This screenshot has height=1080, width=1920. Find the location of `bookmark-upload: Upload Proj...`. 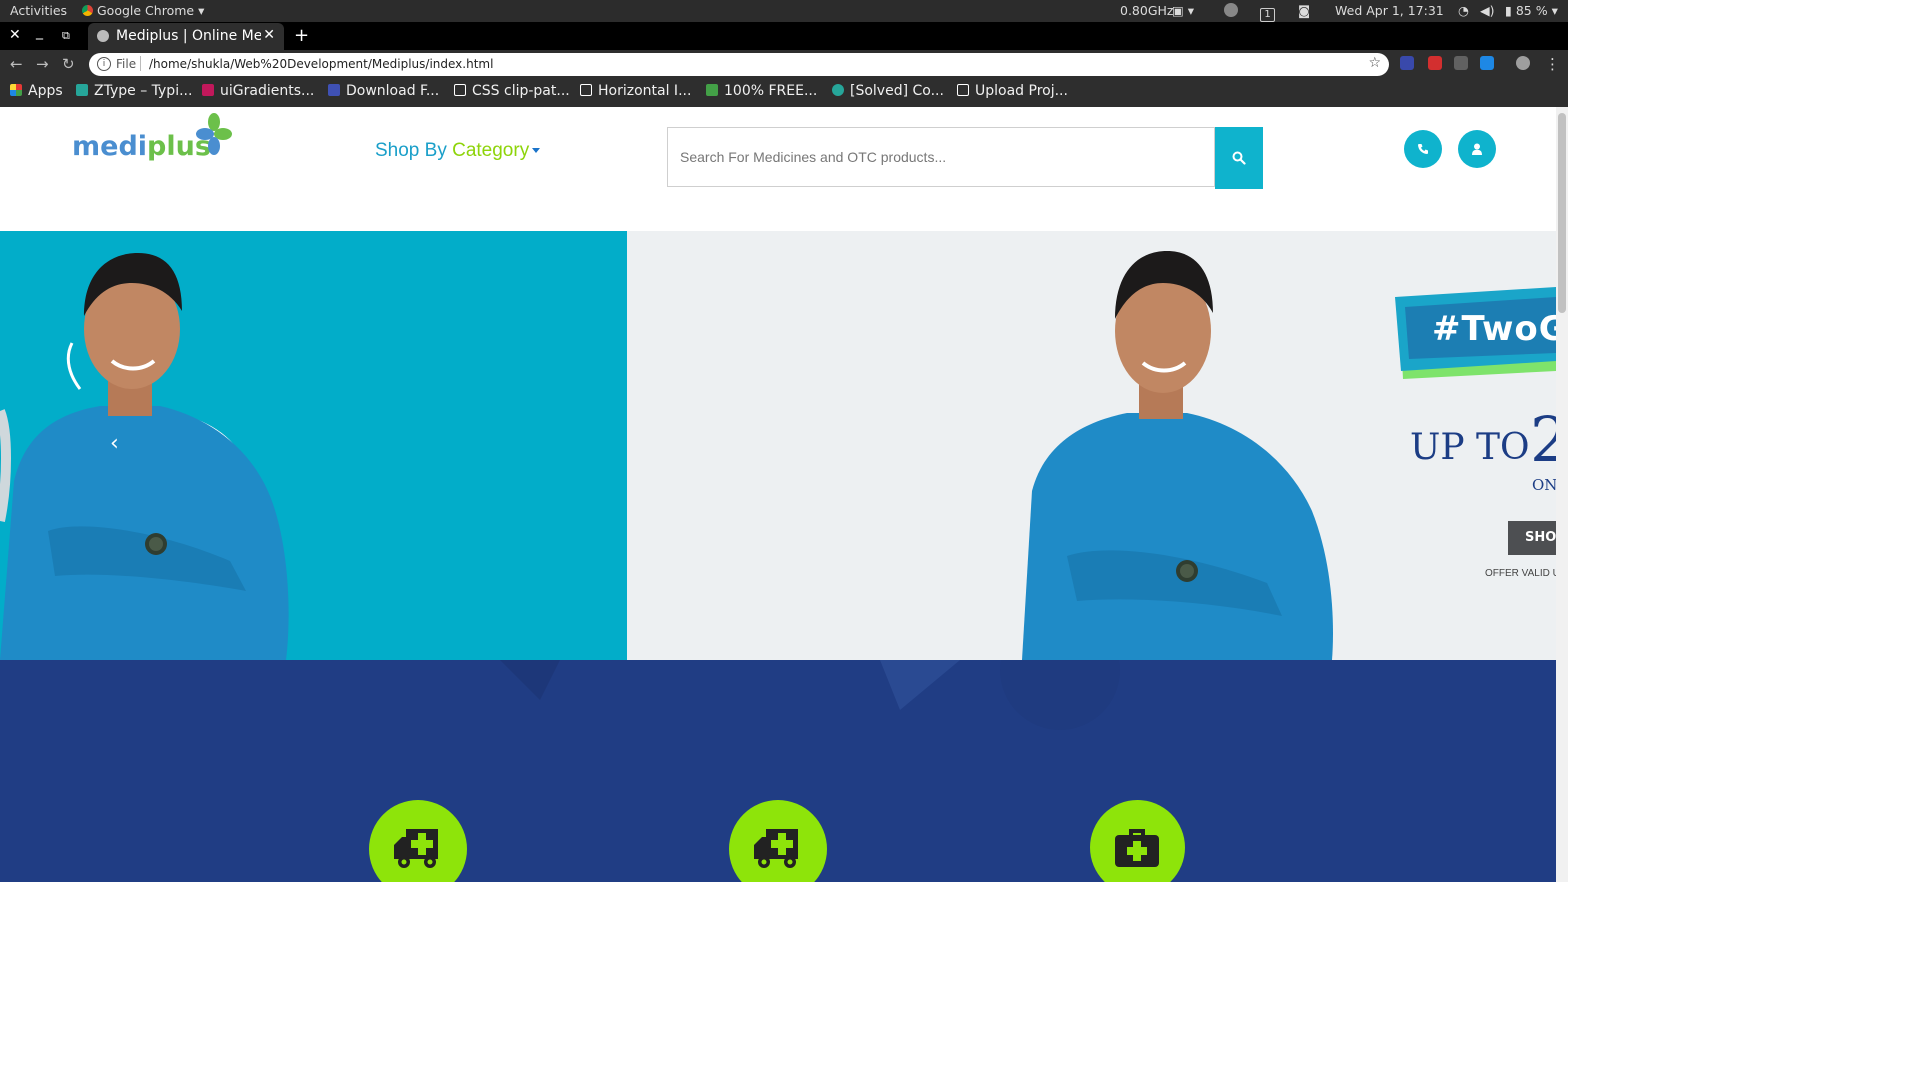

bookmark-upload: Upload Proj... is located at coordinates (1012, 91).